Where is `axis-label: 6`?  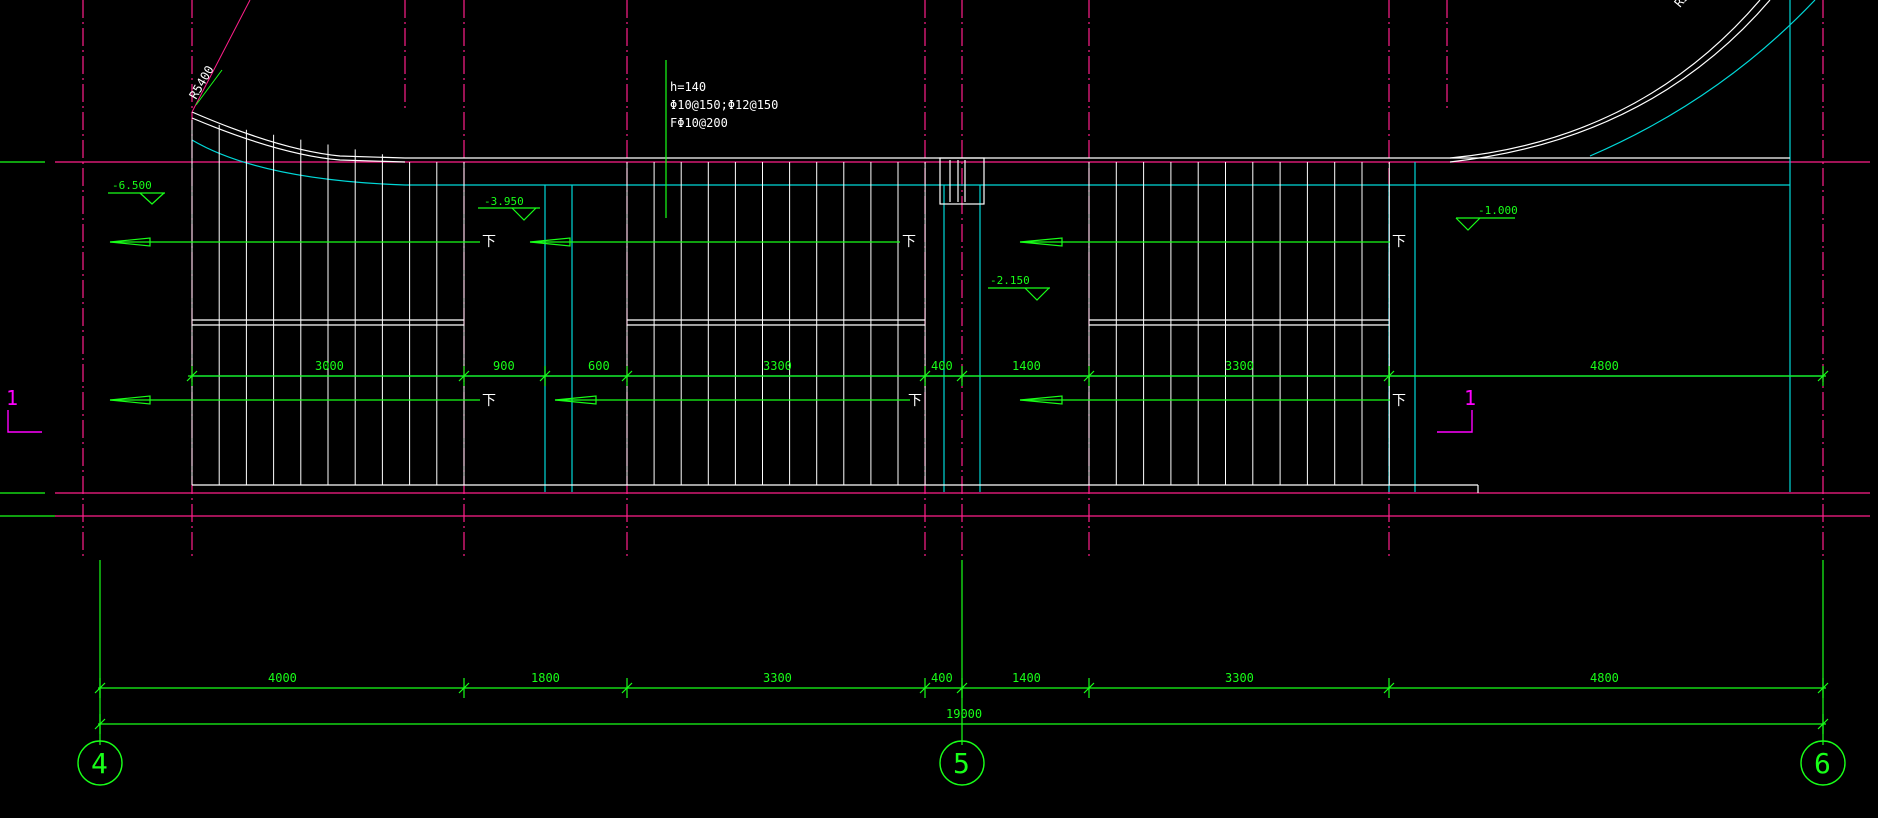
axis-label: 6 is located at coordinates (1822, 763).